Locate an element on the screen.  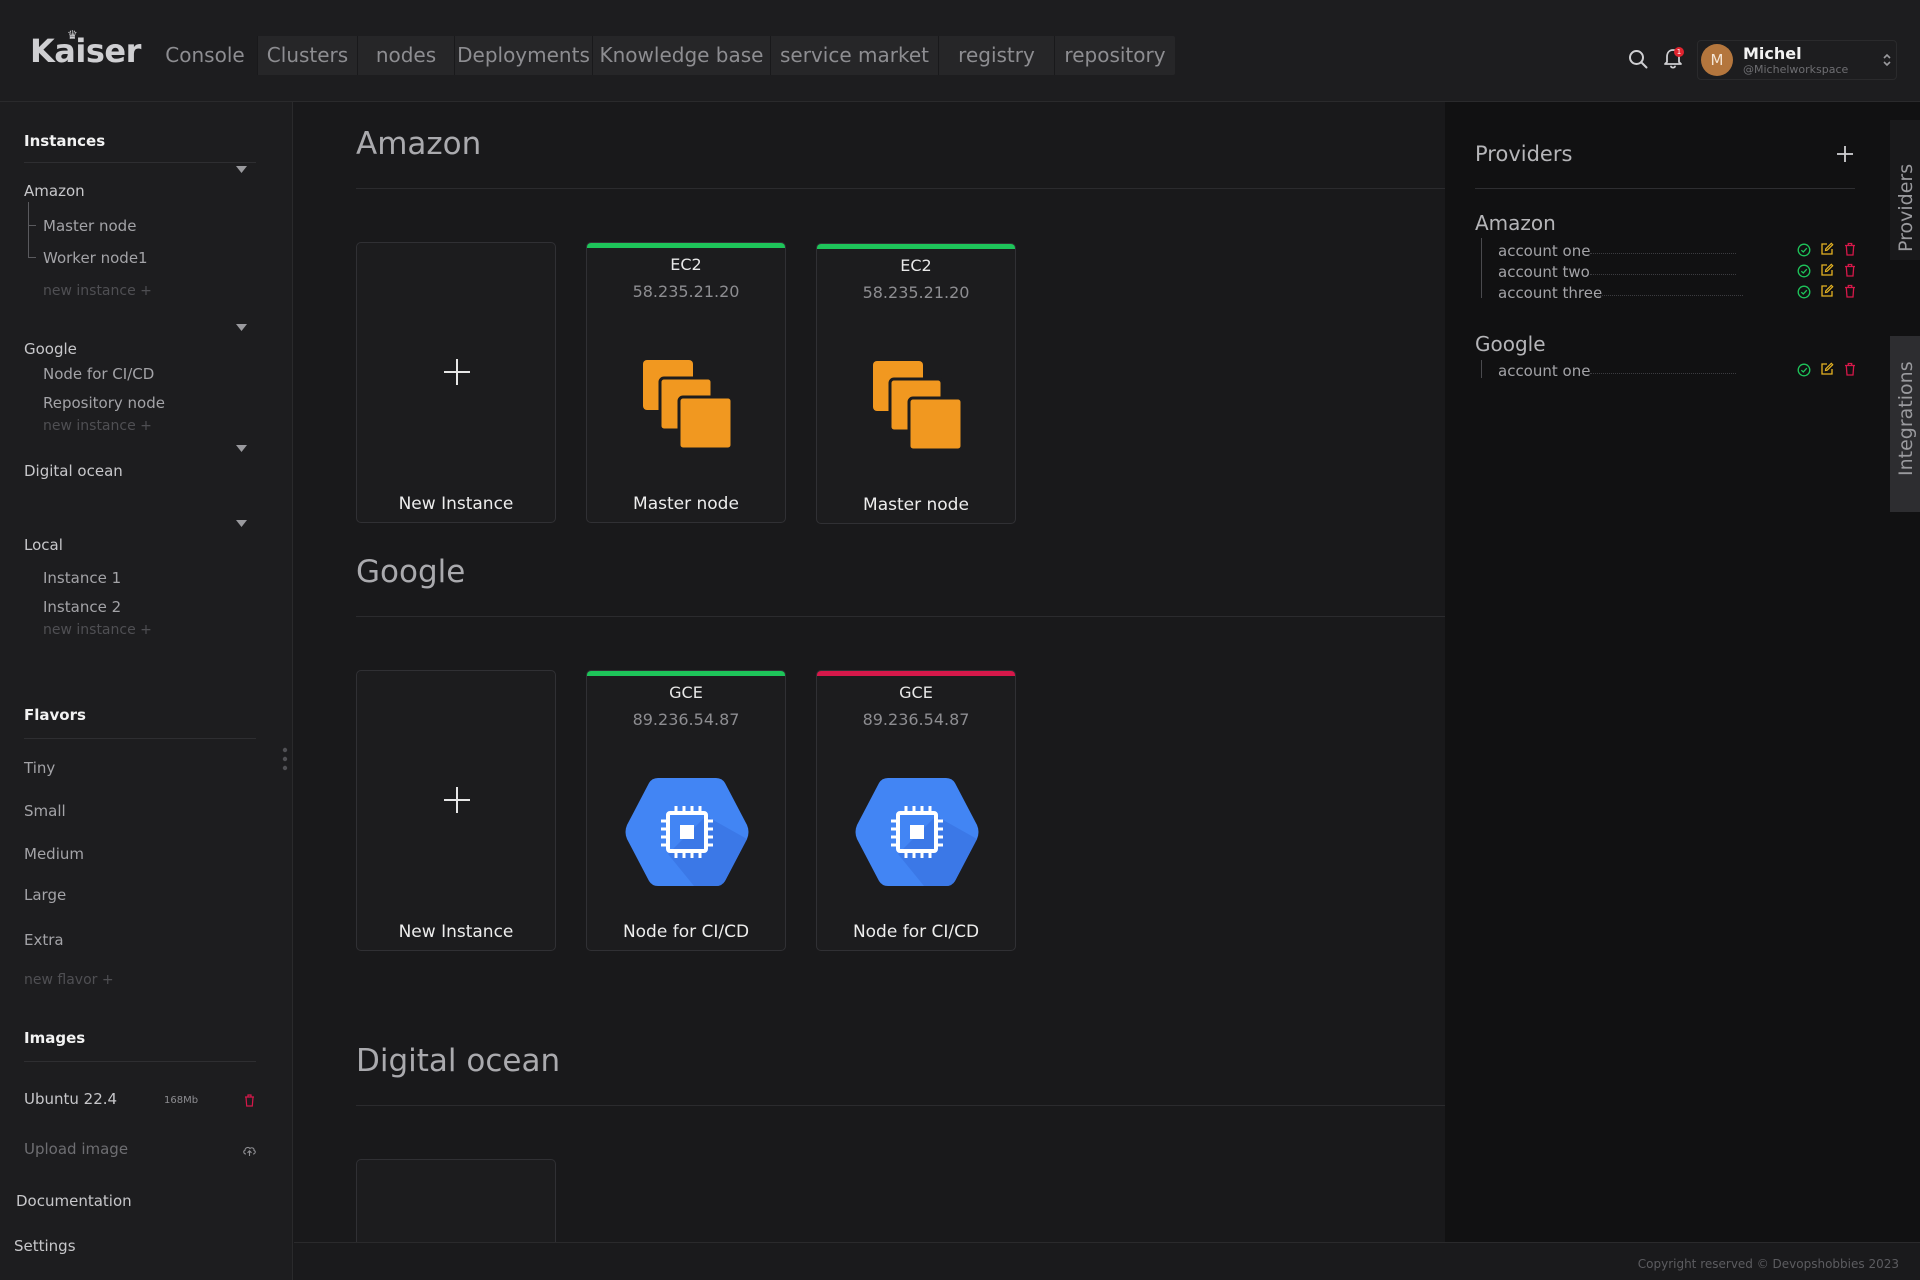
rail-tab-integrations: Integrations is located at coordinates (1905, 424).